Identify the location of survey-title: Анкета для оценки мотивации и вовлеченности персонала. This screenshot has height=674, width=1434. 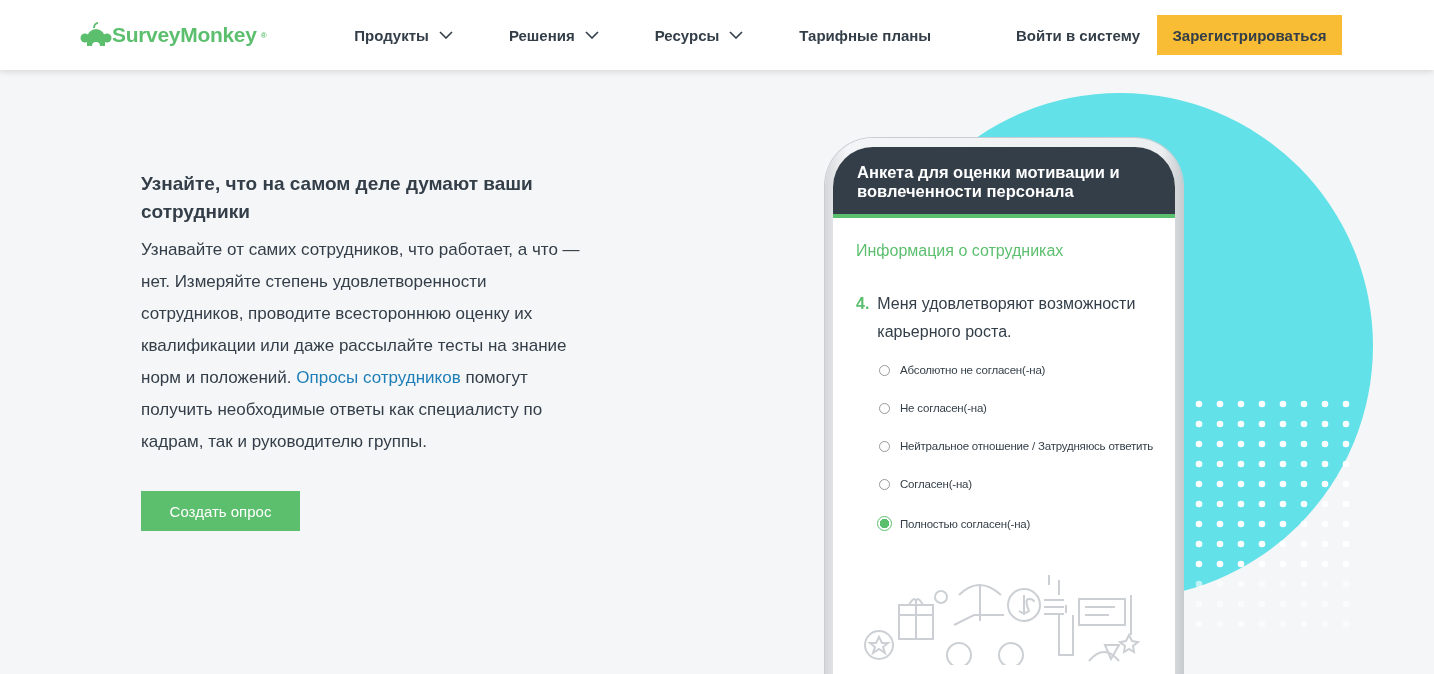
(1004, 182).